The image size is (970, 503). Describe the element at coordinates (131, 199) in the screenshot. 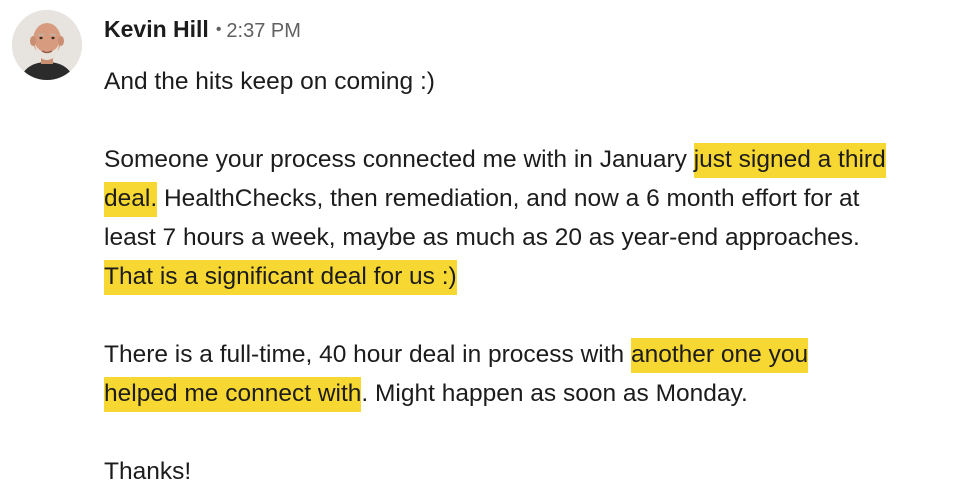

I see `highlighted-text: deal.` at that location.